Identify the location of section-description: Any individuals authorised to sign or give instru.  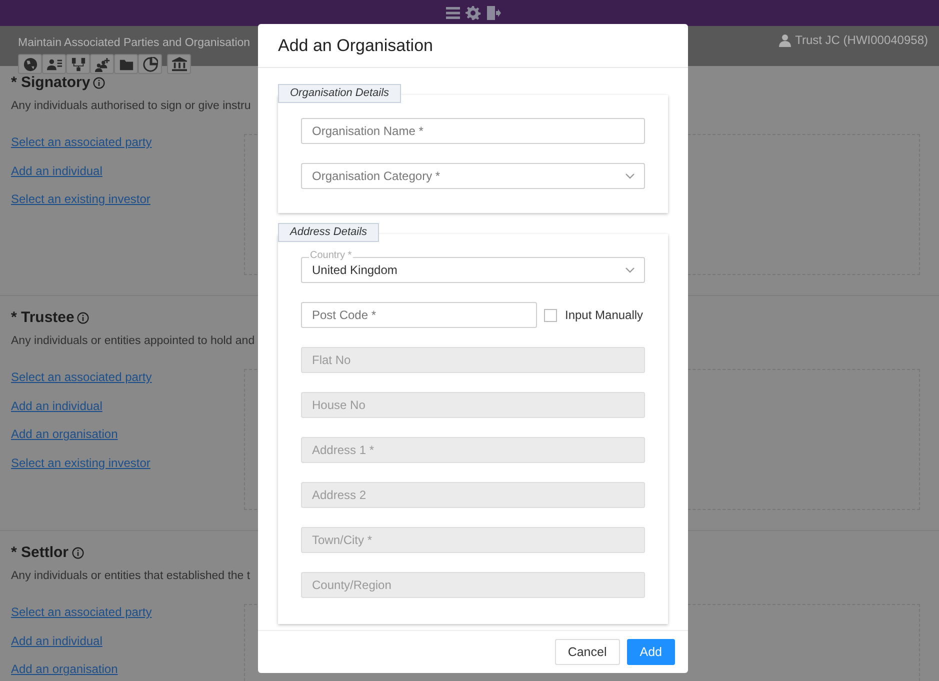
(131, 106).